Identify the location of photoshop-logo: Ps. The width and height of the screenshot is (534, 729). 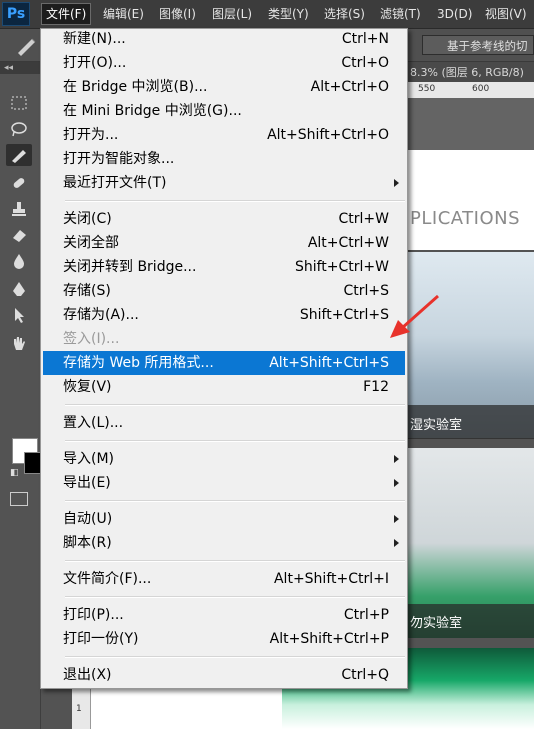
(16, 14).